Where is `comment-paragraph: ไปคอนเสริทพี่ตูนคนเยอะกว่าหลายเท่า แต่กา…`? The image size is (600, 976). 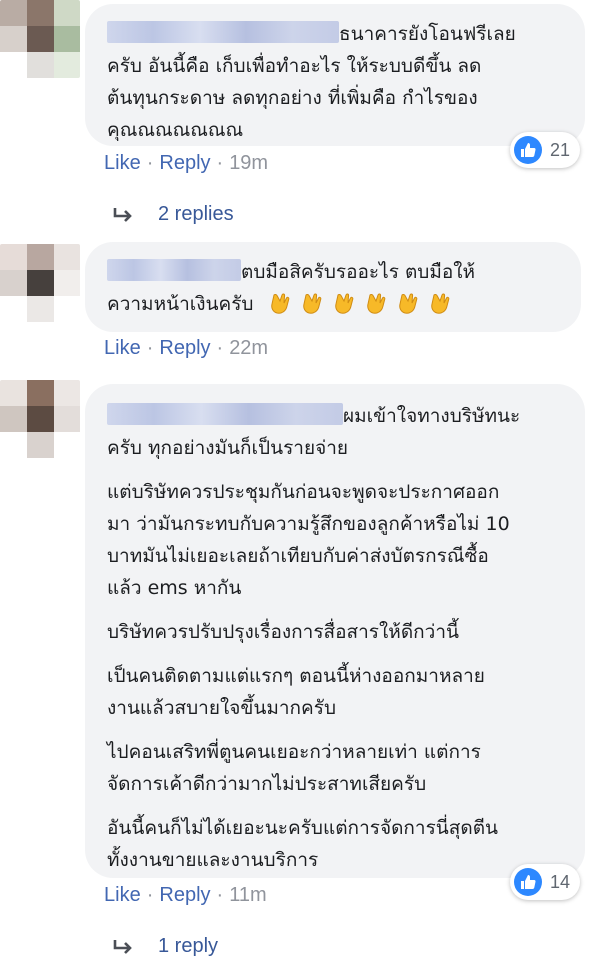
comment-paragraph: ไปคอนเสริทพี่ตูนคนเยอะกว่าหลายเท่า แต่กา… is located at coordinates (294, 768).